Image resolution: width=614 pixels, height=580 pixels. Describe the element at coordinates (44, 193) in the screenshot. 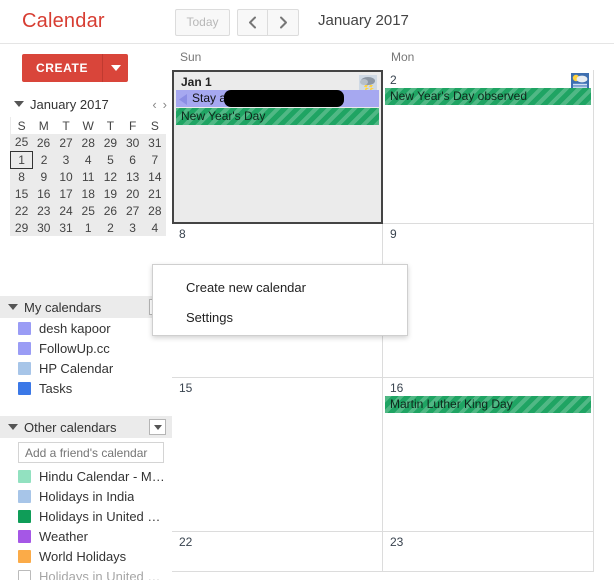

I see `mini-day-cell: 16` at that location.